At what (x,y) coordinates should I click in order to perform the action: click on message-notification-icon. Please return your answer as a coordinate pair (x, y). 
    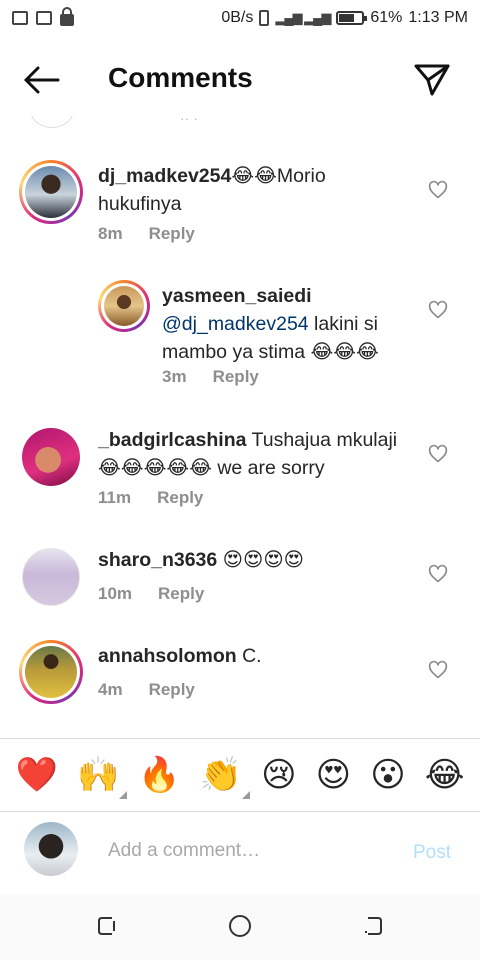
    Looking at the image, I should click on (20, 18).